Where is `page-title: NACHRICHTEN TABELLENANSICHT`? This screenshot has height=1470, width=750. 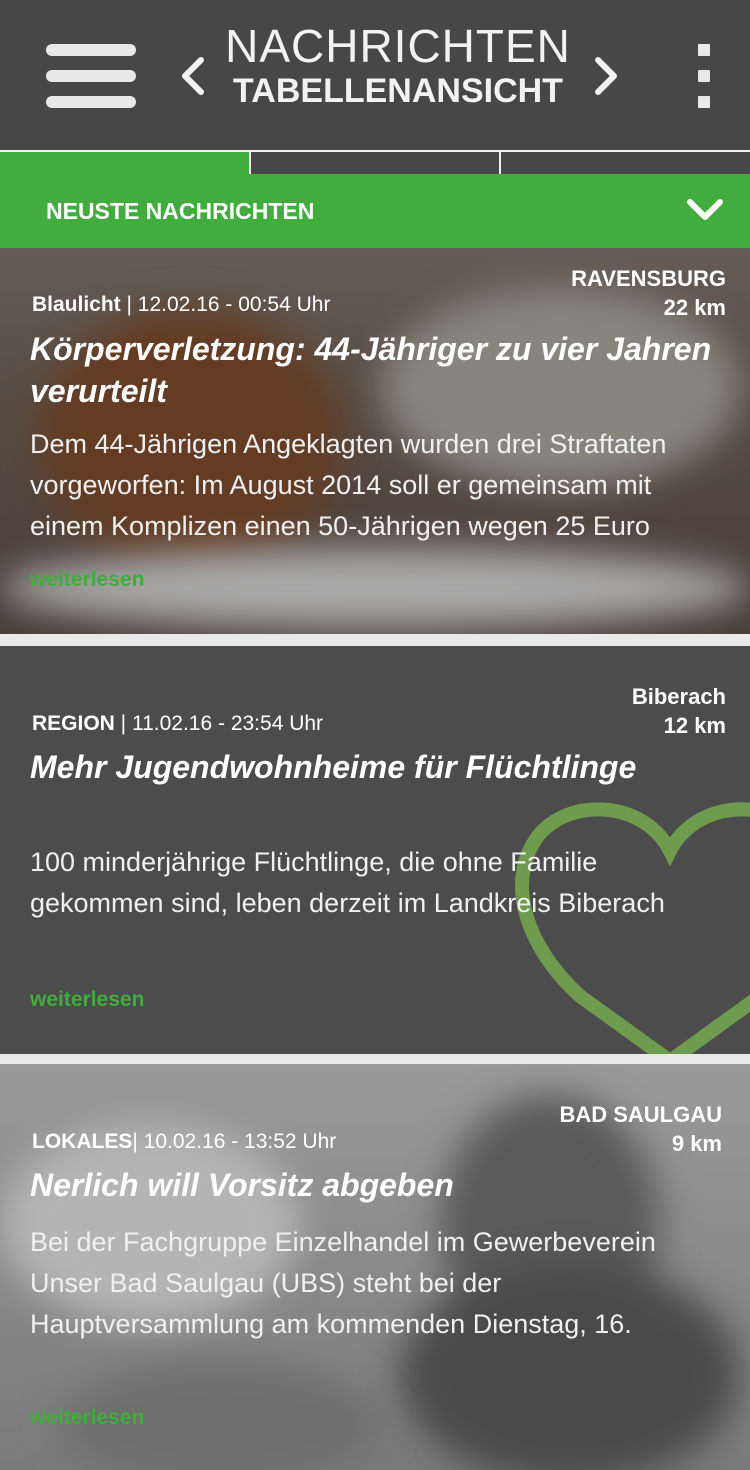
page-title: NACHRICHTEN TABELLENANSICHT is located at coordinates (398, 65).